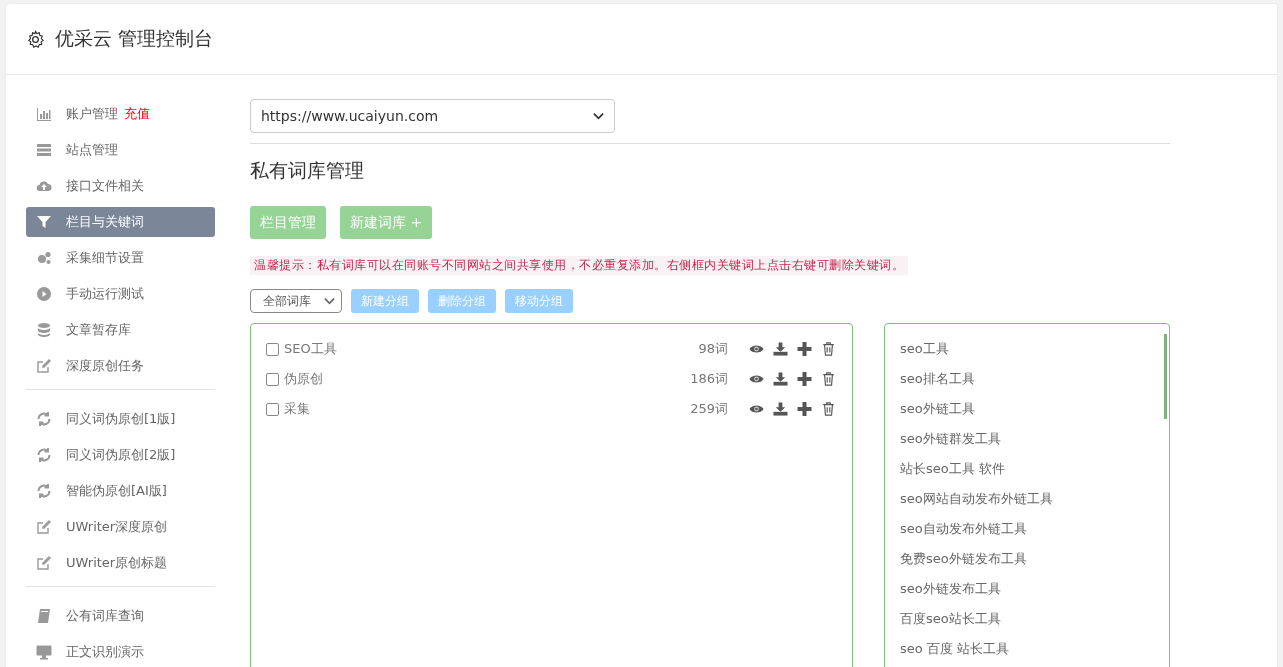  What do you see at coordinates (487, 409) in the screenshot?
I see `library-name: 采集` at bounding box center [487, 409].